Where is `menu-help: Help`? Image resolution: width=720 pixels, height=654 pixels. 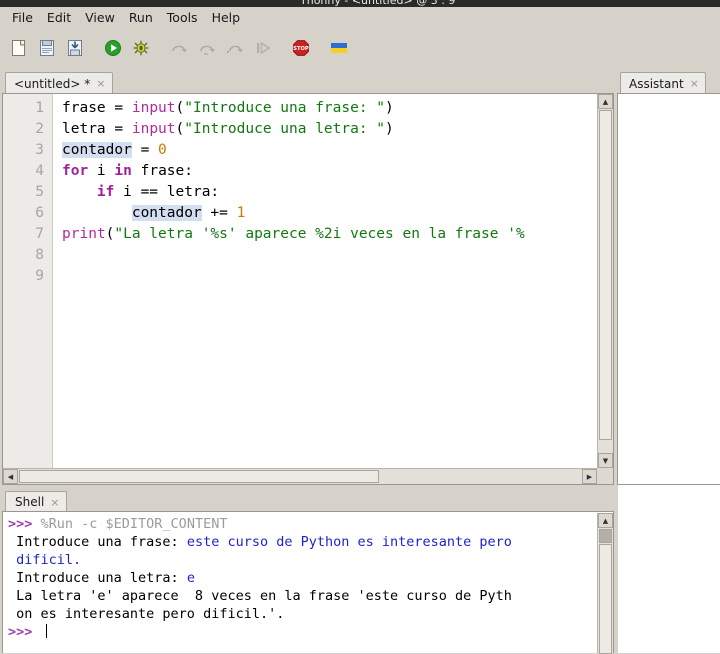 menu-help: Help is located at coordinates (226, 17).